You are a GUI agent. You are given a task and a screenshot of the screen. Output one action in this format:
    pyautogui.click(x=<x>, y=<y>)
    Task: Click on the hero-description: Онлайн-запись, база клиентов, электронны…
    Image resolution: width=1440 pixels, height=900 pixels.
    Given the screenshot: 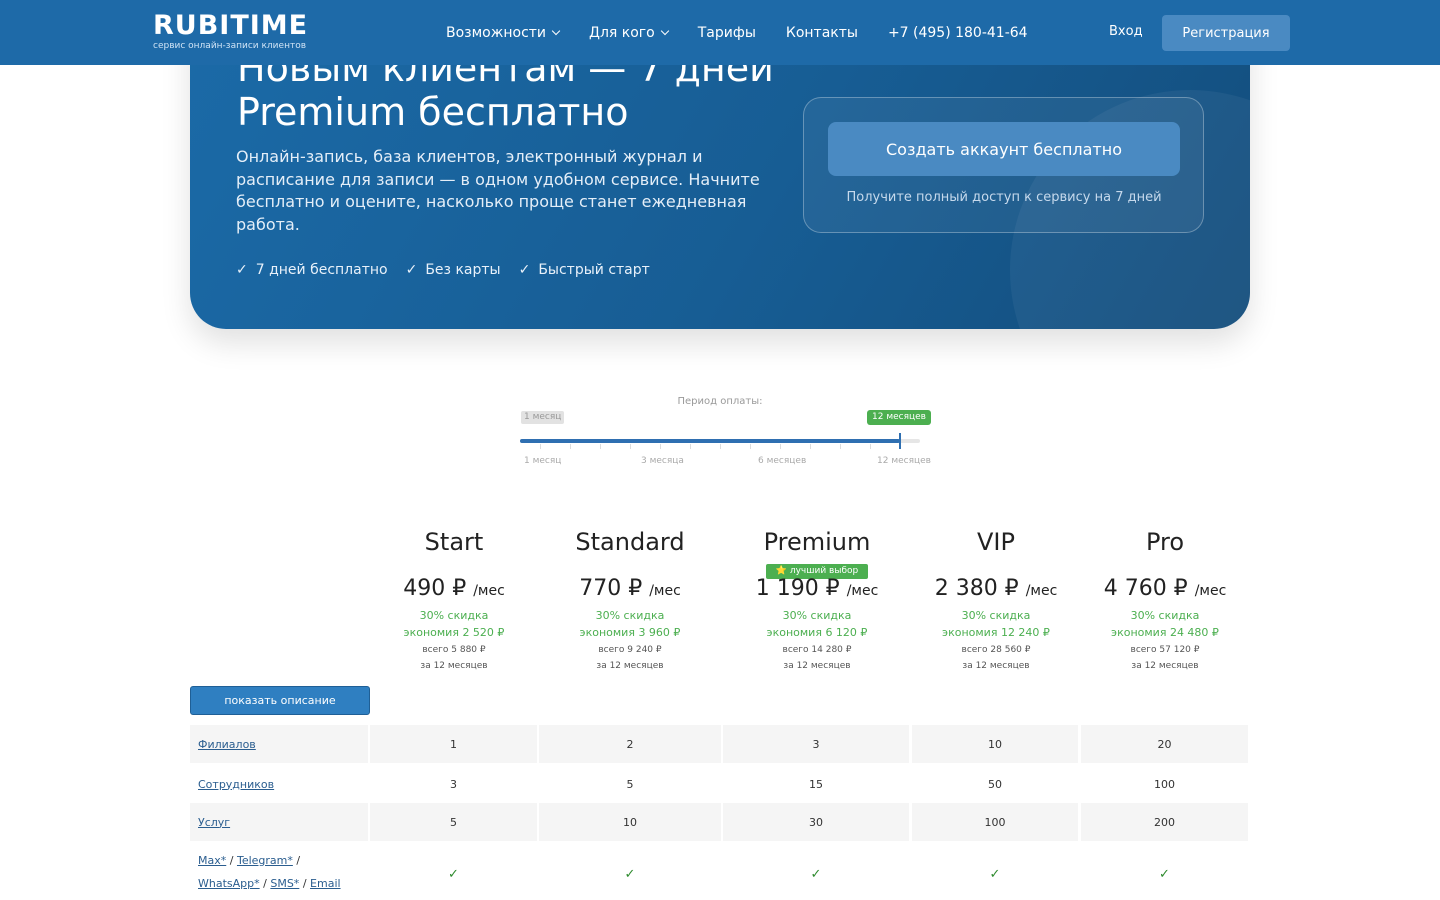 What is the action you would take?
    pyautogui.click(x=498, y=190)
    